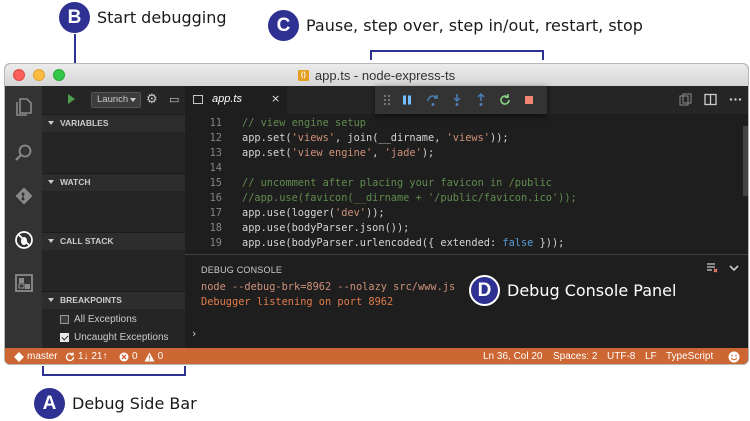  I want to click on line-number: 12, so click(215, 138).